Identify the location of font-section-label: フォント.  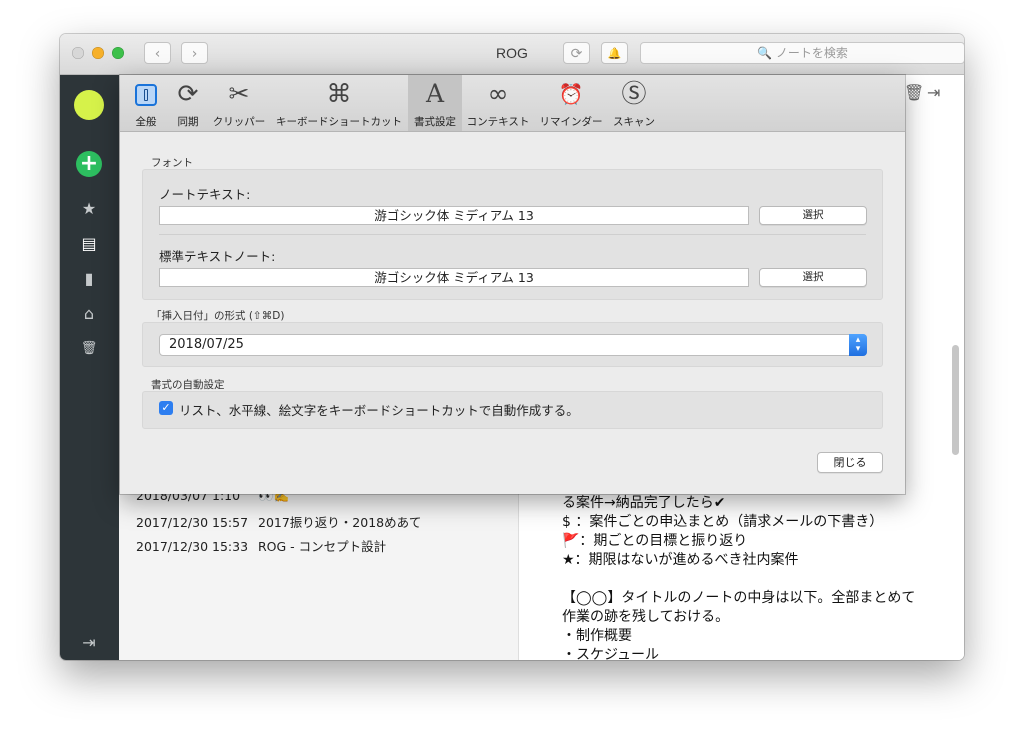
(172, 163).